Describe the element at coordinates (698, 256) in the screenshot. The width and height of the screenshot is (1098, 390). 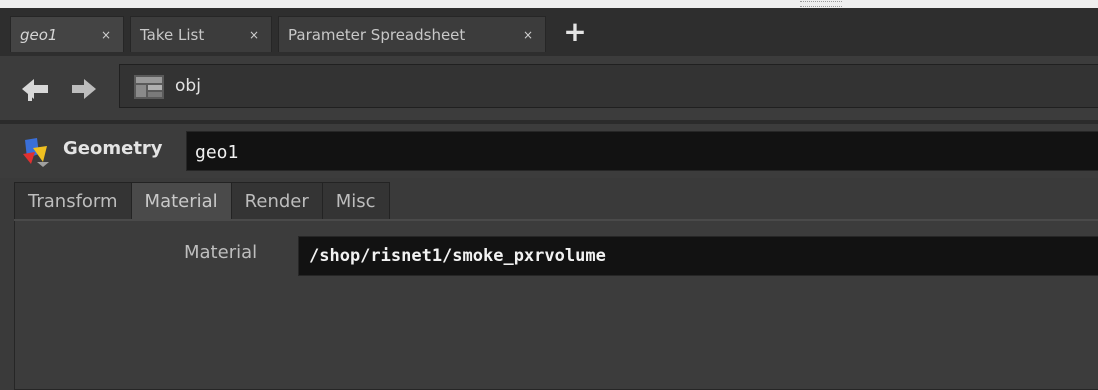
I see `material-path-field: /shop/risnet1/smoke_pxrvolume` at that location.